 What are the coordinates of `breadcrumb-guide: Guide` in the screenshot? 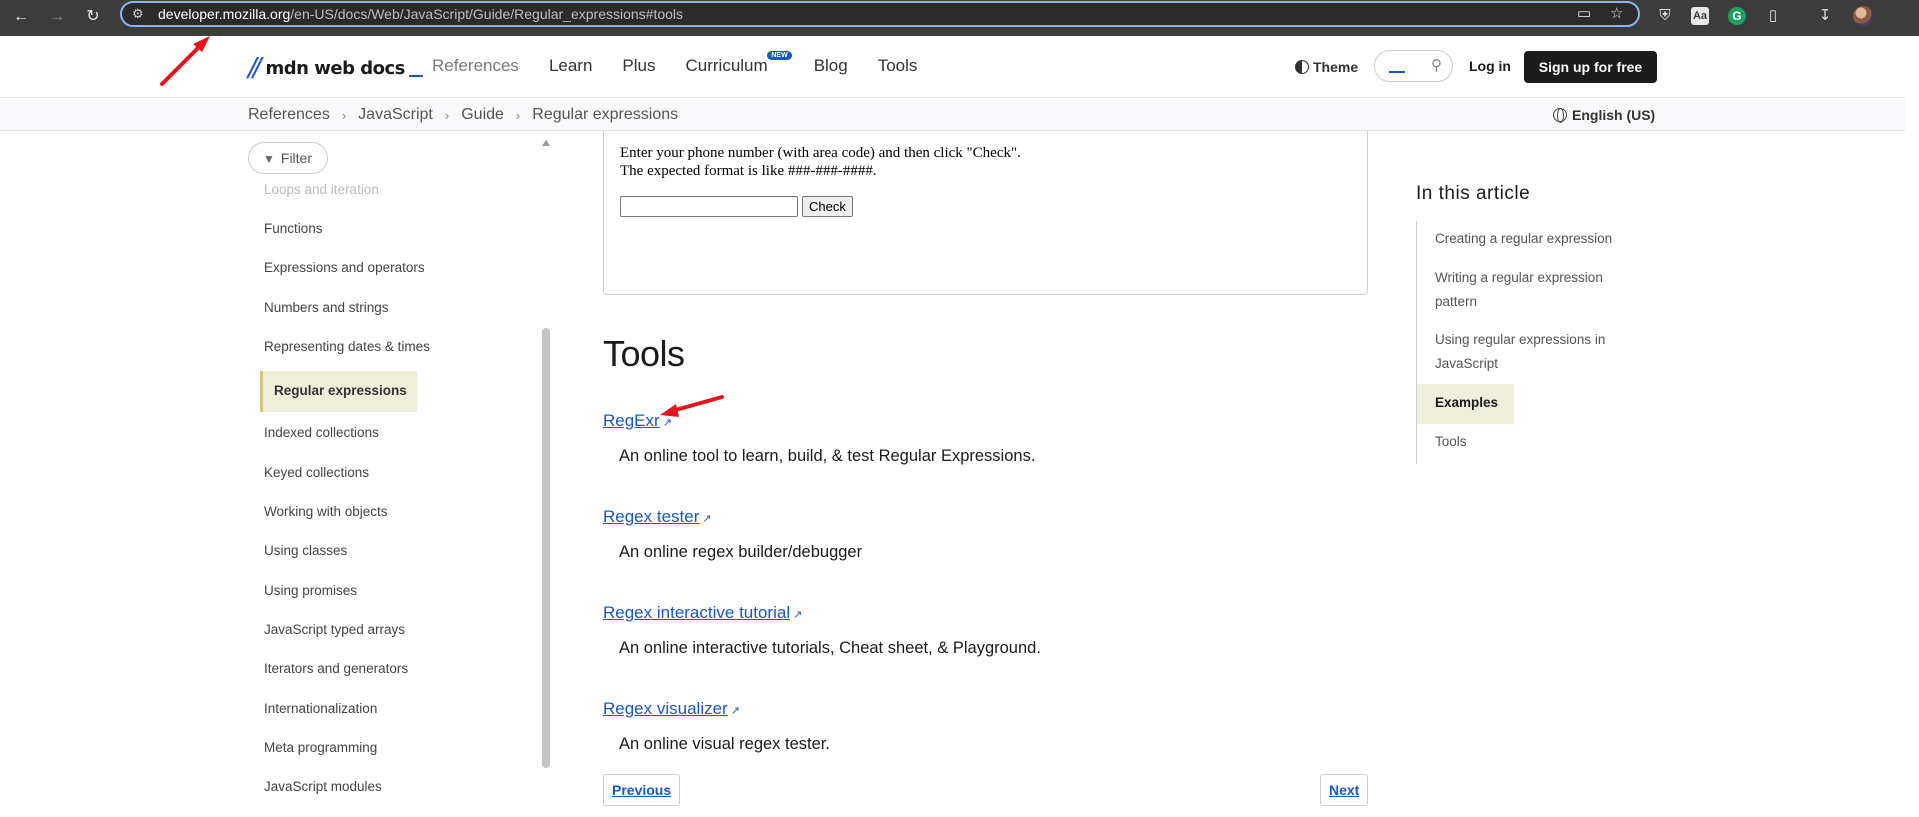 It's located at (482, 115).